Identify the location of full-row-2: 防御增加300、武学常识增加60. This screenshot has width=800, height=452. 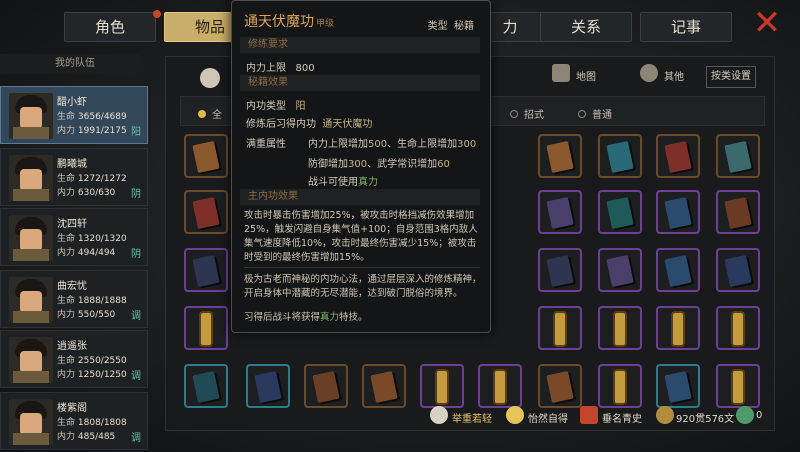
(379, 162).